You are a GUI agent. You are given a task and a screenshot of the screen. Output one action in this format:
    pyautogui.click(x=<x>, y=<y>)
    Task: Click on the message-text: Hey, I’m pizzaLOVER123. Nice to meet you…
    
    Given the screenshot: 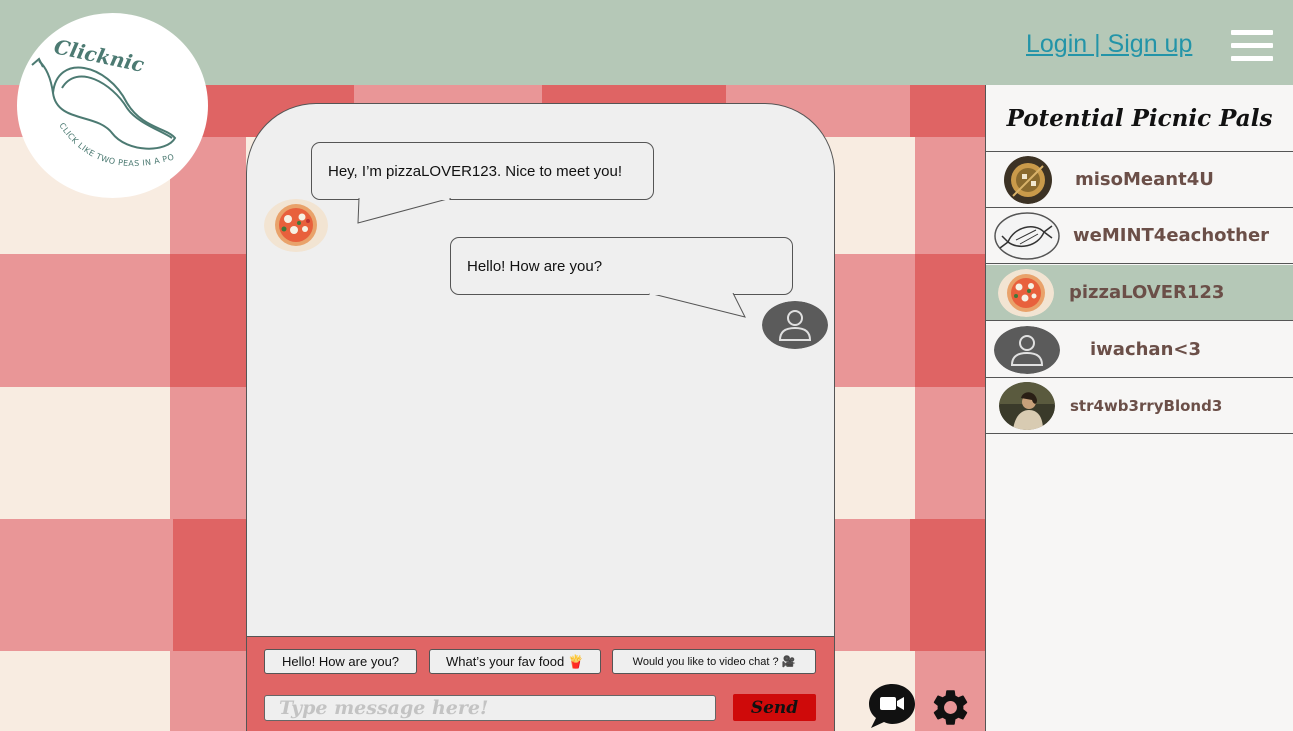 What is the action you would take?
    pyautogui.click(x=475, y=171)
    